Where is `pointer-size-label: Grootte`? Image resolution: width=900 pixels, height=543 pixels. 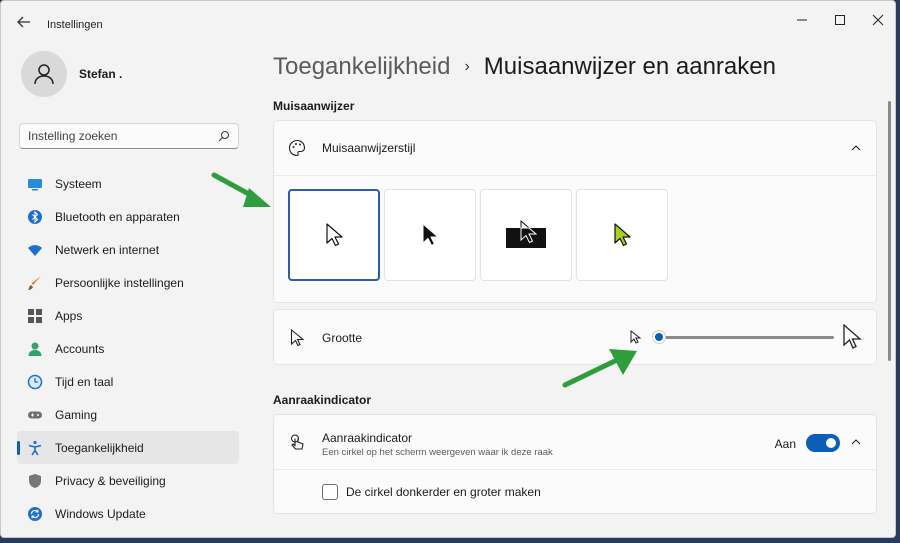
pointer-size-label: Grootte is located at coordinates (342, 337).